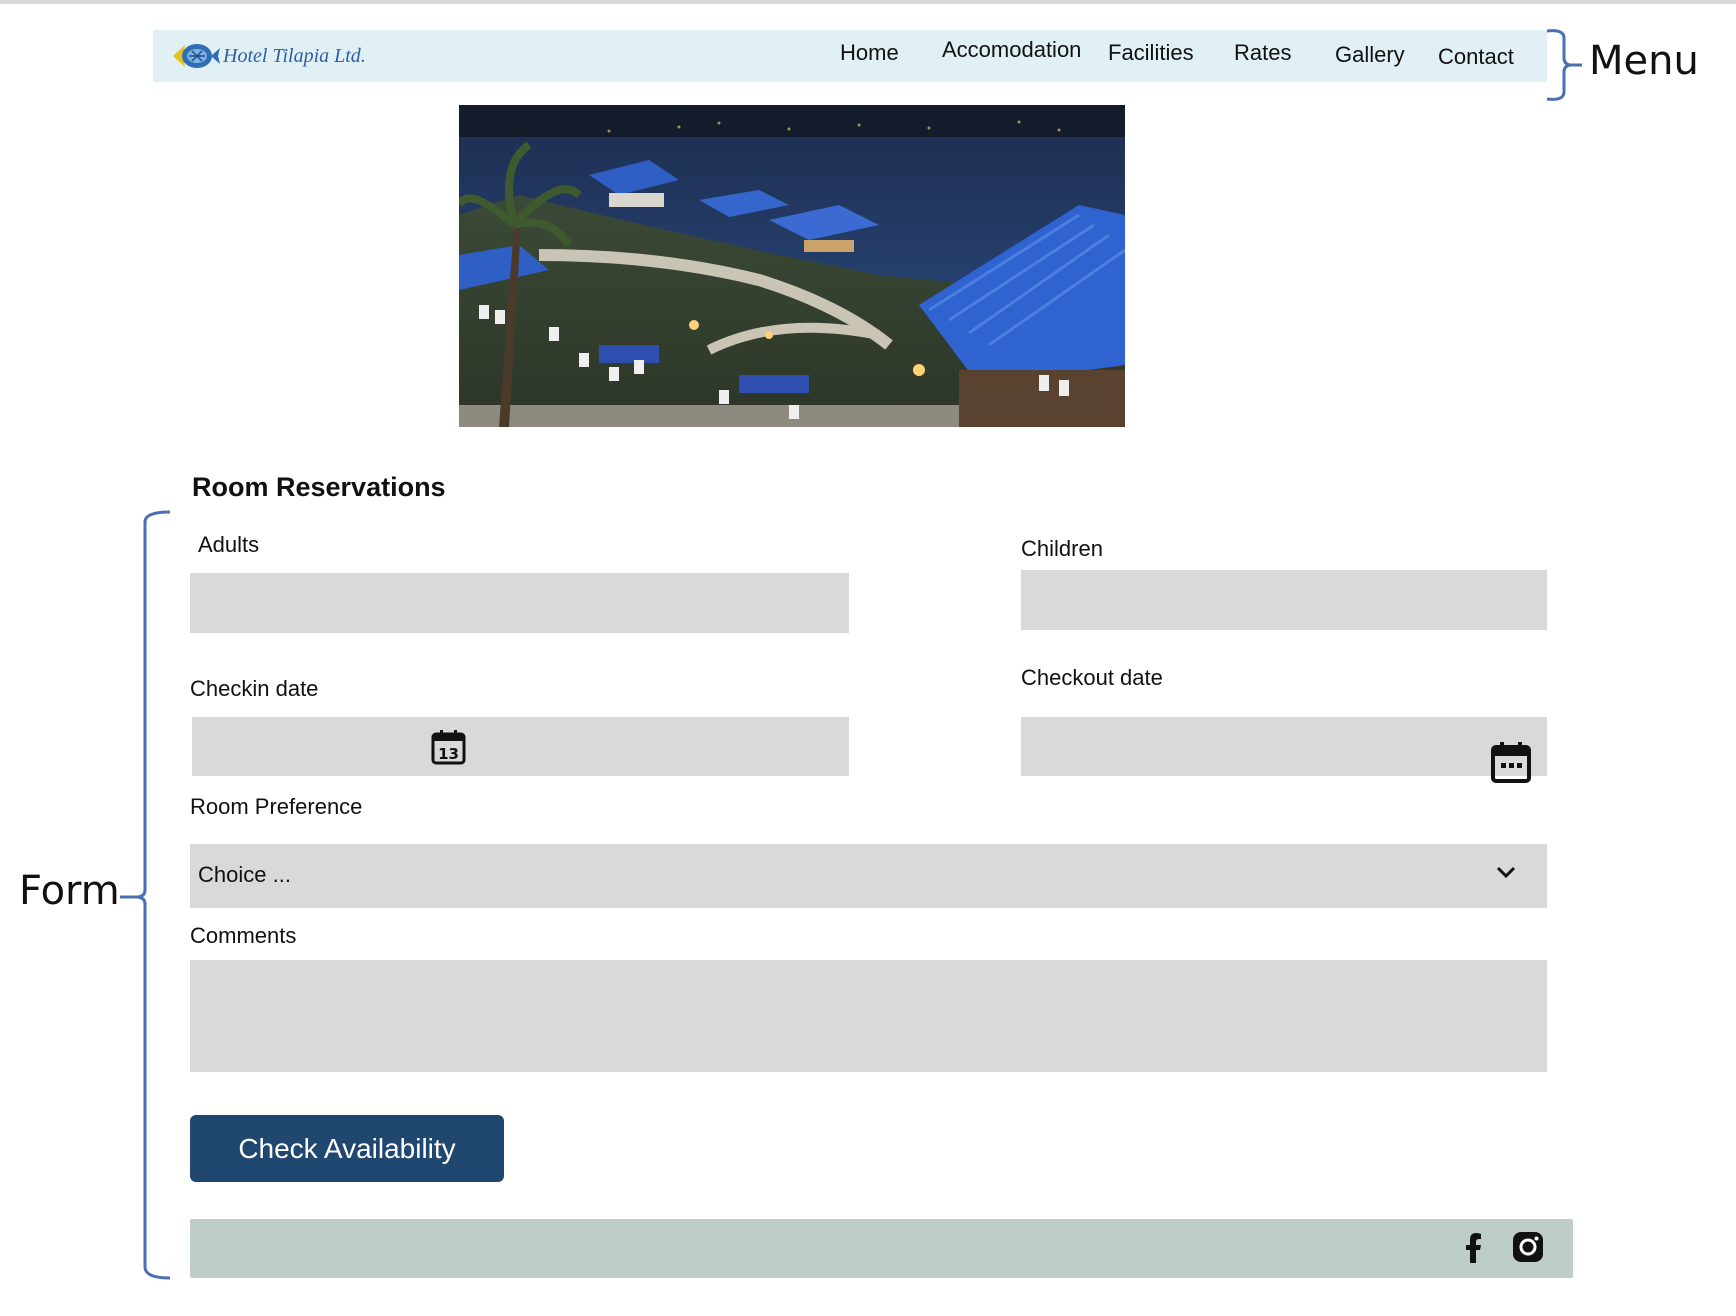  Describe the element at coordinates (869, 53) in the screenshot. I see `nav-item-home: Home` at that location.